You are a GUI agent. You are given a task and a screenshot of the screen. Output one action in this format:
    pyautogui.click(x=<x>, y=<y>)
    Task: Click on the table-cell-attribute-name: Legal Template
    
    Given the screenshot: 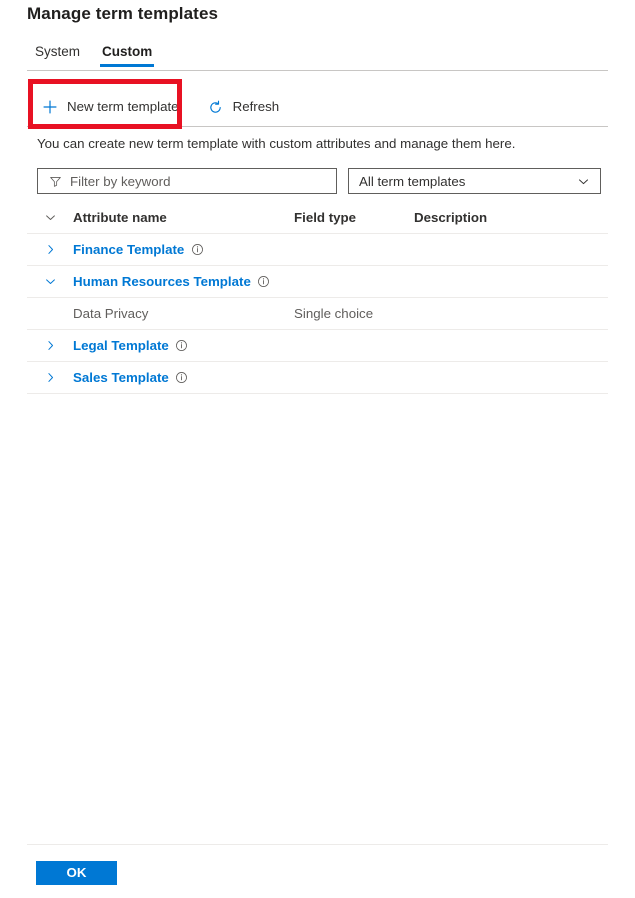 What is the action you would take?
    pyautogui.click(x=183, y=345)
    